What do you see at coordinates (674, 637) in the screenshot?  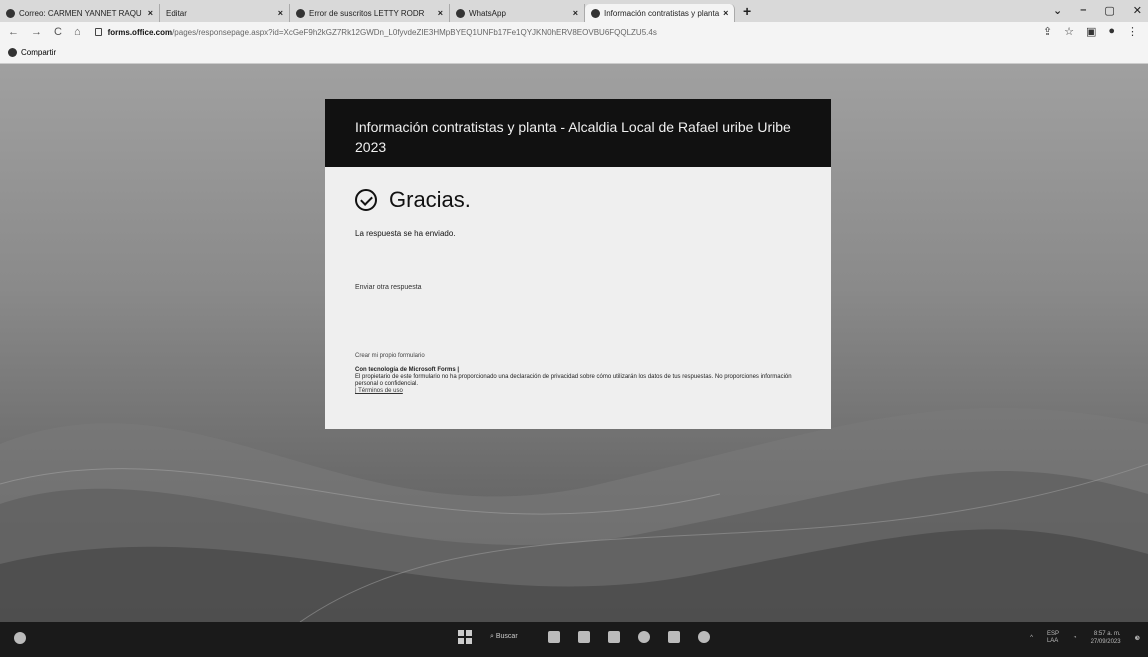 I see `store-icon` at bounding box center [674, 637].